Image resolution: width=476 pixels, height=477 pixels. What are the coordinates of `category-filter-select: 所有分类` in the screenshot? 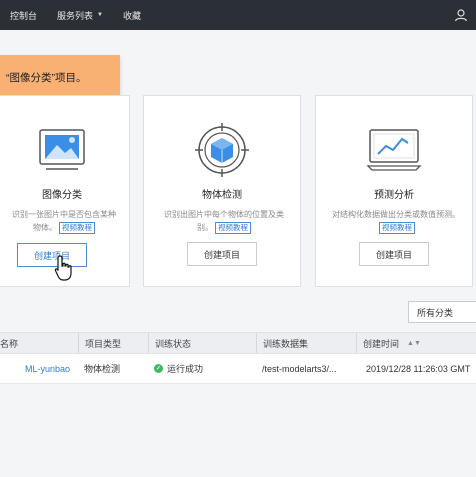 It's located at (442, 312).